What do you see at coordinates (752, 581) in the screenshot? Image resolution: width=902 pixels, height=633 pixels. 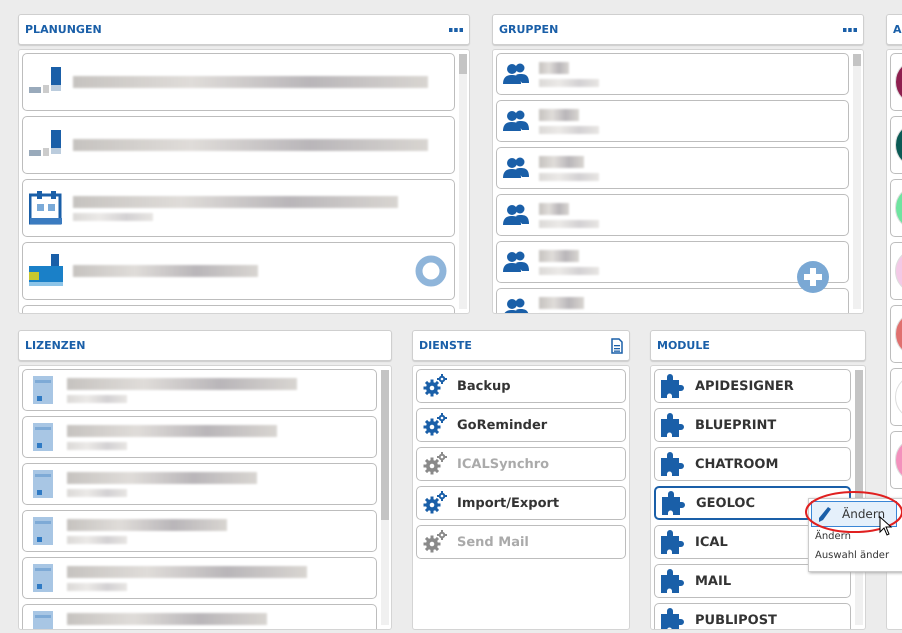 I see `module-item: MAIL` at bounding box center [752, 581].